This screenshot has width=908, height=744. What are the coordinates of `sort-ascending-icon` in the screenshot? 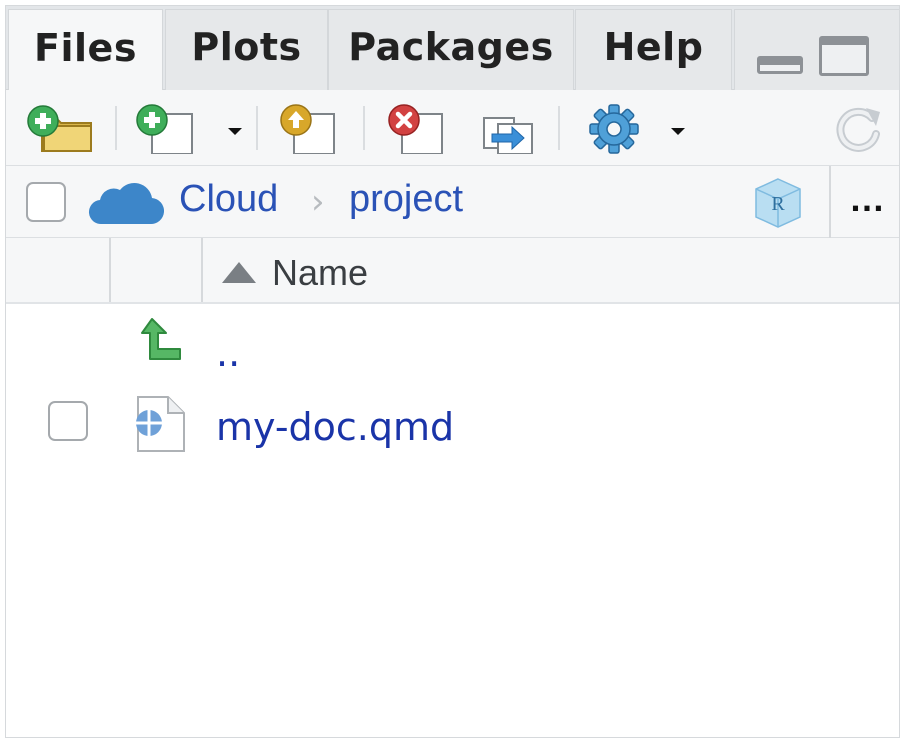 It's located at (239, 272).